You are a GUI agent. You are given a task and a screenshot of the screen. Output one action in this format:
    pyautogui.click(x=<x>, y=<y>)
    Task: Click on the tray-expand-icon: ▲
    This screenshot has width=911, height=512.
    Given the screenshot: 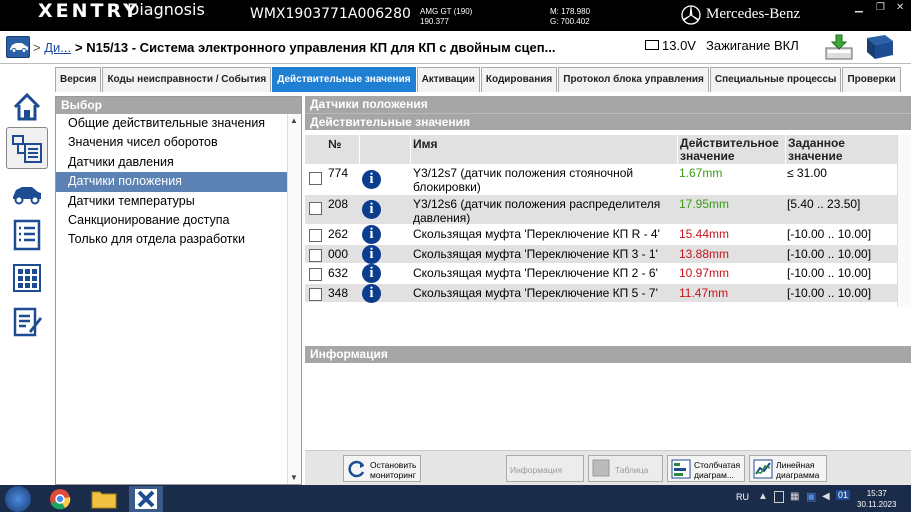 What is the action you would take?
    pyautogui.click(x=763, y=496)
    